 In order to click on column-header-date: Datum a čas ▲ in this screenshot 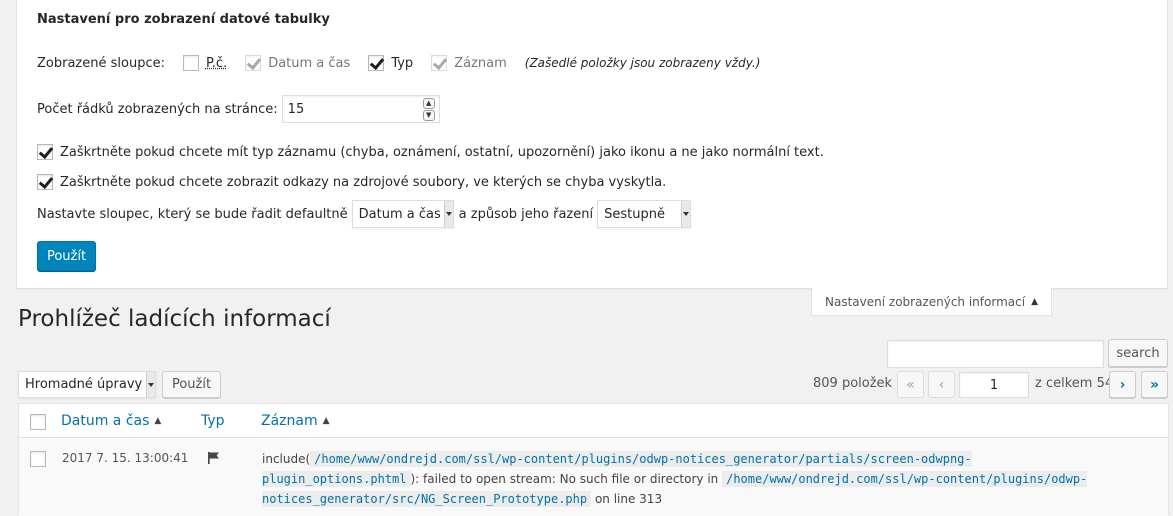, I will do `click(111, 421)`.